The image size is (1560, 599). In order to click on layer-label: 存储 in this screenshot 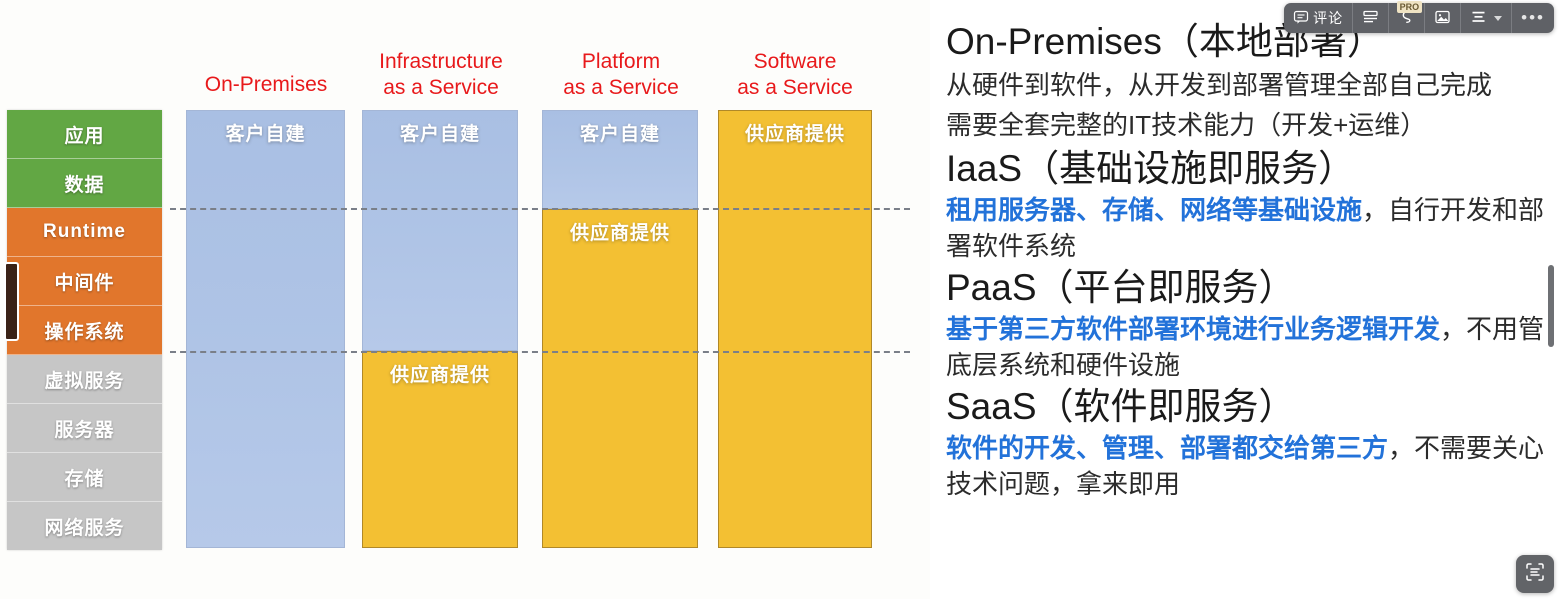, I will do `click(84, 479)`.